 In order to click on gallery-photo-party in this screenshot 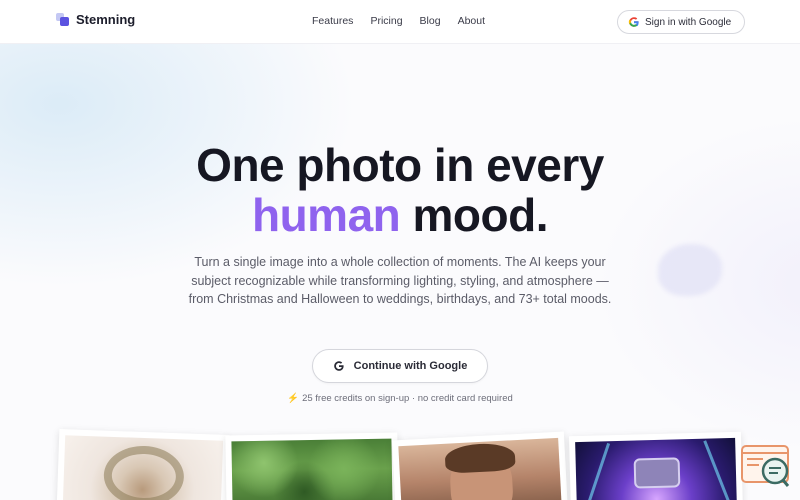, I will do `click(656, 465)`.